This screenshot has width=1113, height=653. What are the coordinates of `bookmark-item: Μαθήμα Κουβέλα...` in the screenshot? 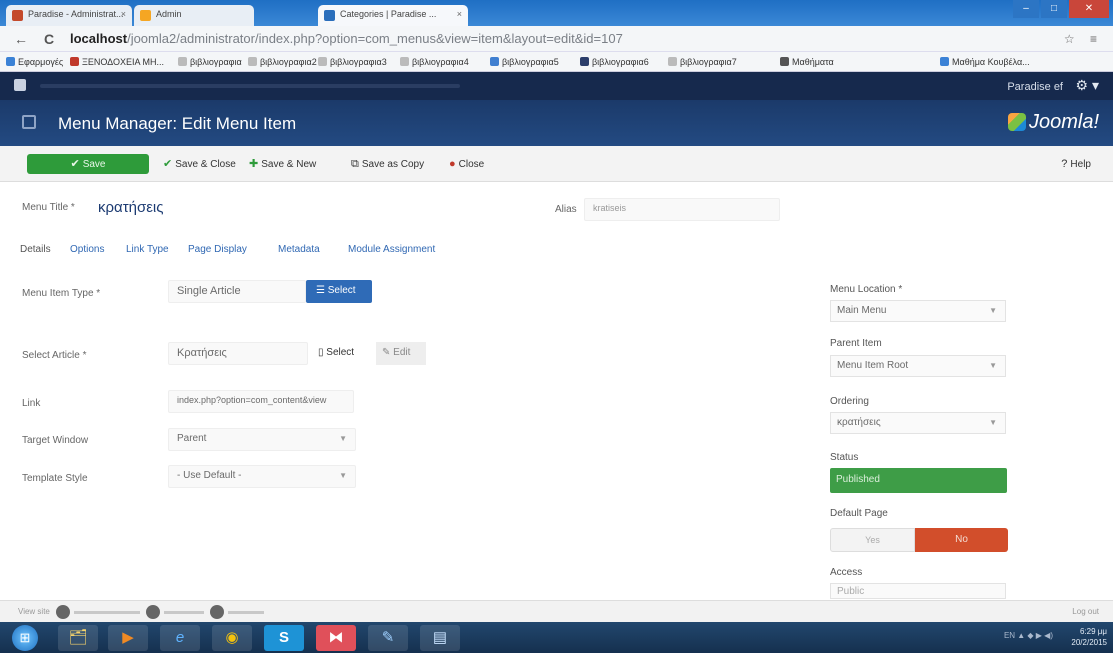 It's located at (985, 62).